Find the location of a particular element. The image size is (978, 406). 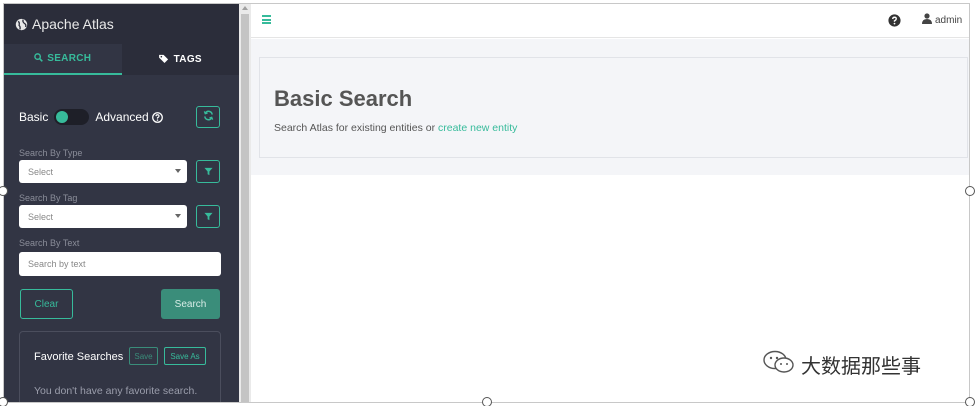

user-menu: admin is located at coordinates (942, 20).